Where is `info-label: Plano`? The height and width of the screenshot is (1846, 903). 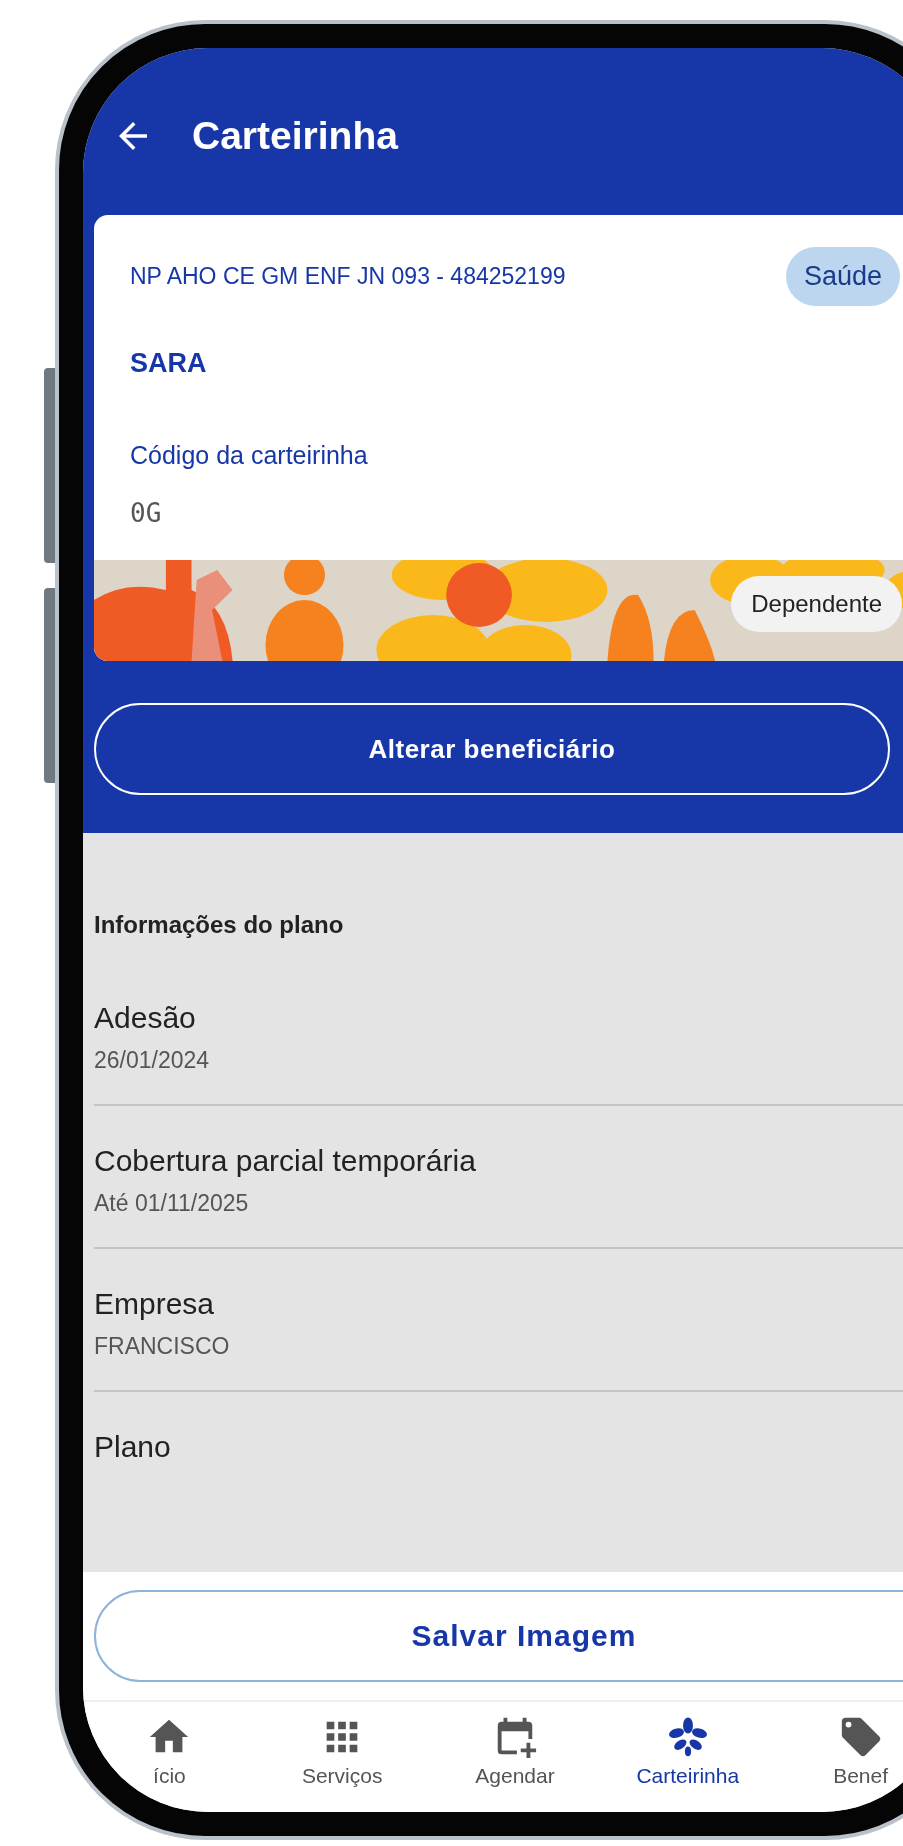 info-label: Plano is located at coordinates (133, 1447).